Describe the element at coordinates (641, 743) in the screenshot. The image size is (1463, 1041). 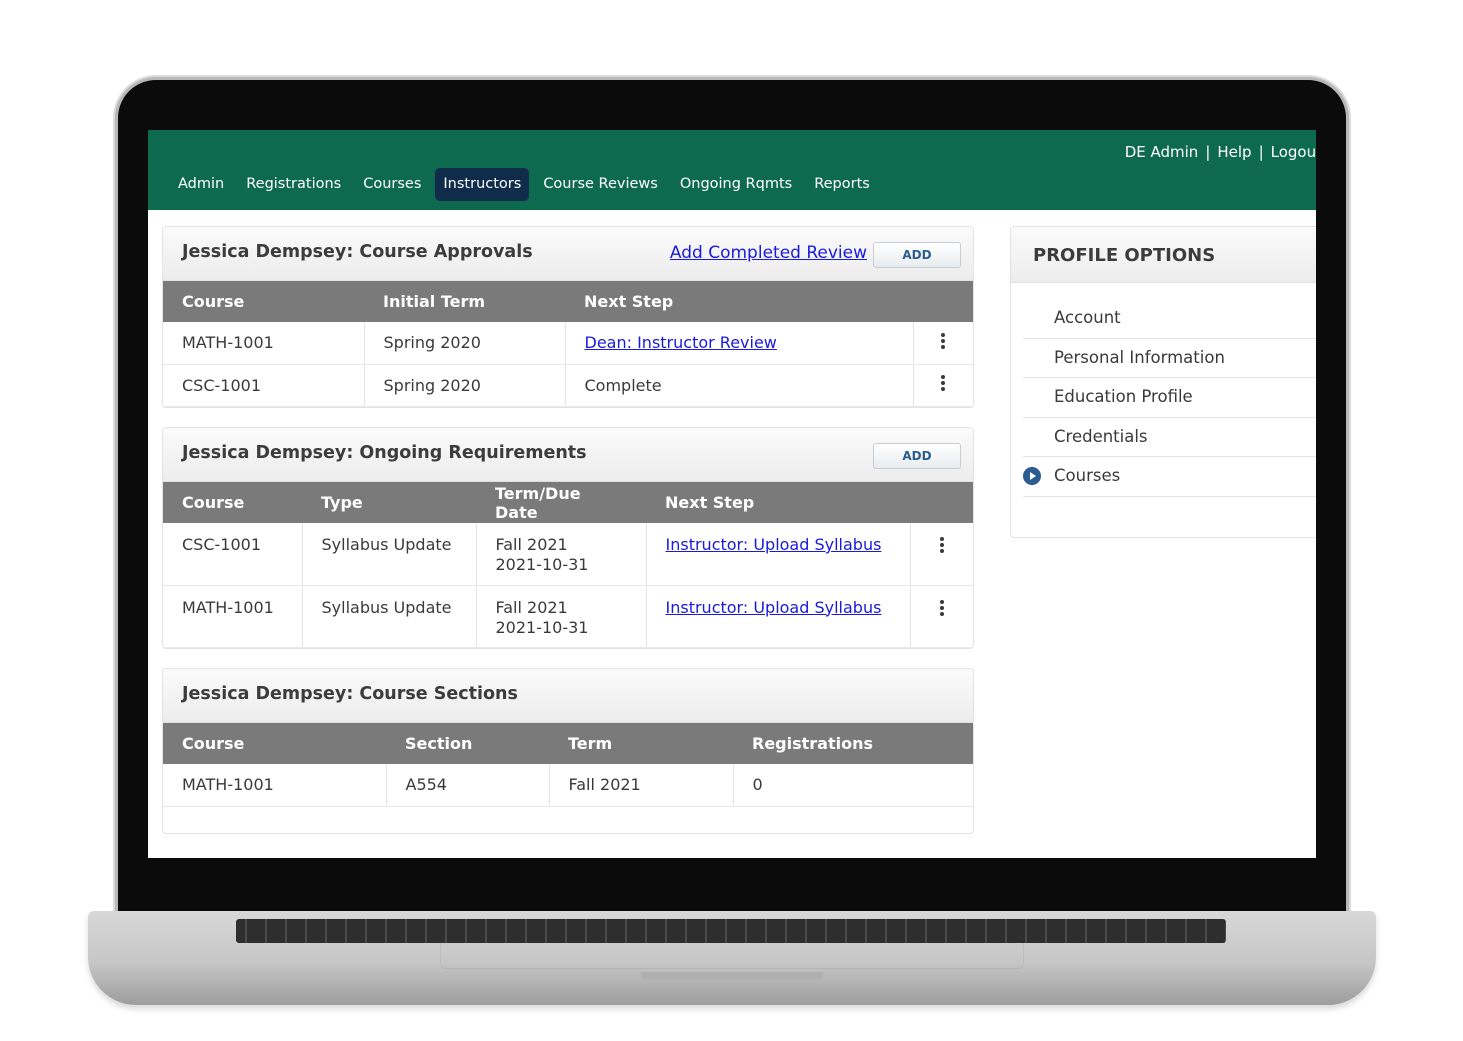
I see `column-header: Term` at that location.